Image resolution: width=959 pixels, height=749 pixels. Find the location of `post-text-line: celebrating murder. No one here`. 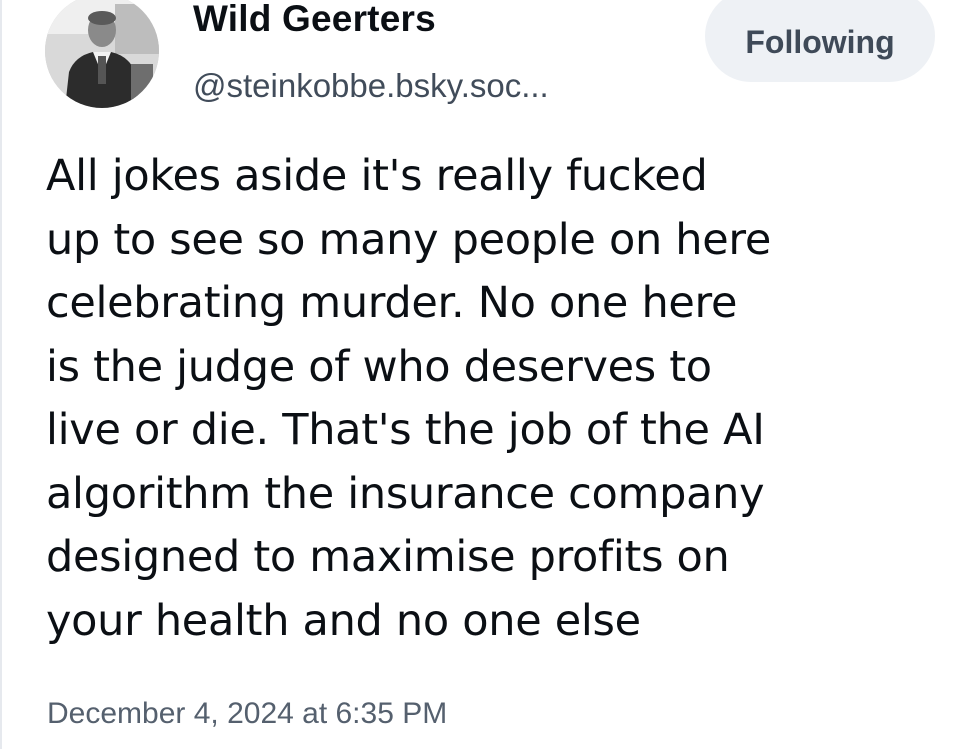

post-text-line: celebrating murder. No one here is located at coordinates (392, 303).